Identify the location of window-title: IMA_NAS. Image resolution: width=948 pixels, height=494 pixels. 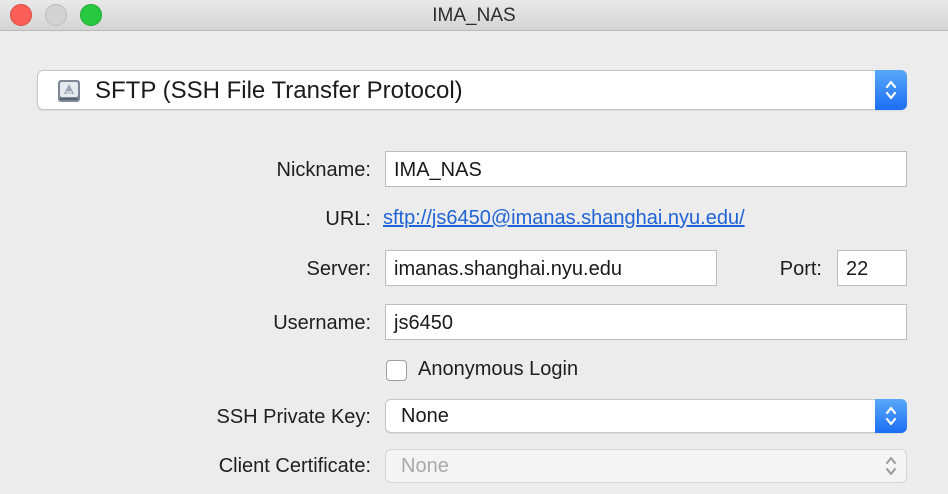
(474, 15).